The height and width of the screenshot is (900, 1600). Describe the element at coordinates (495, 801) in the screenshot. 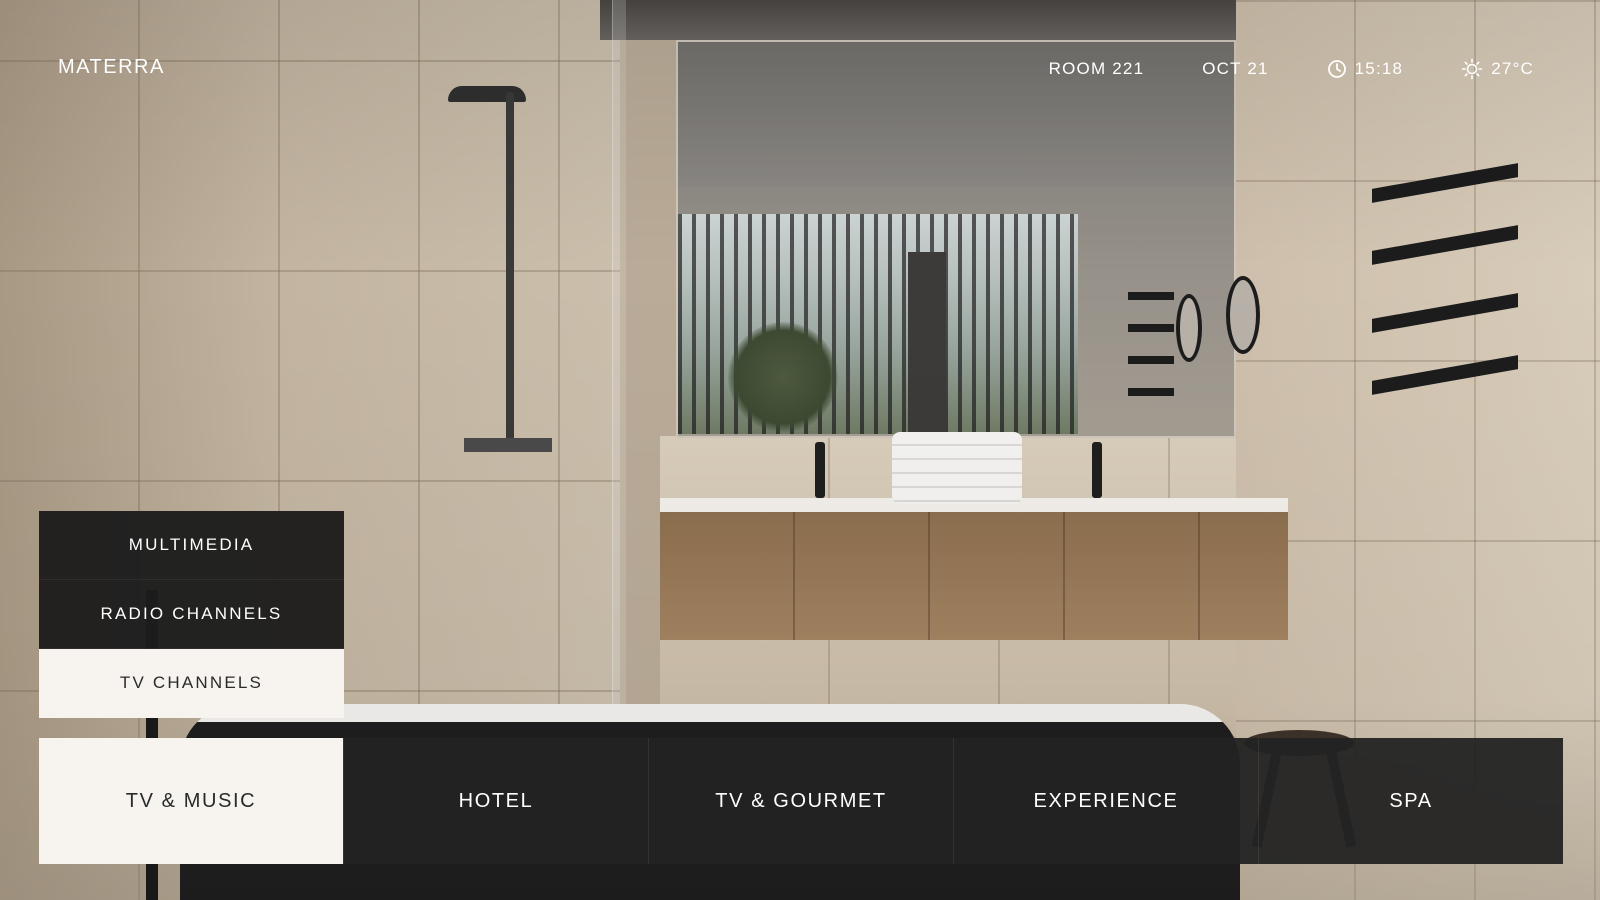

I see `nav-item-hotel: HOTEL` at that location.